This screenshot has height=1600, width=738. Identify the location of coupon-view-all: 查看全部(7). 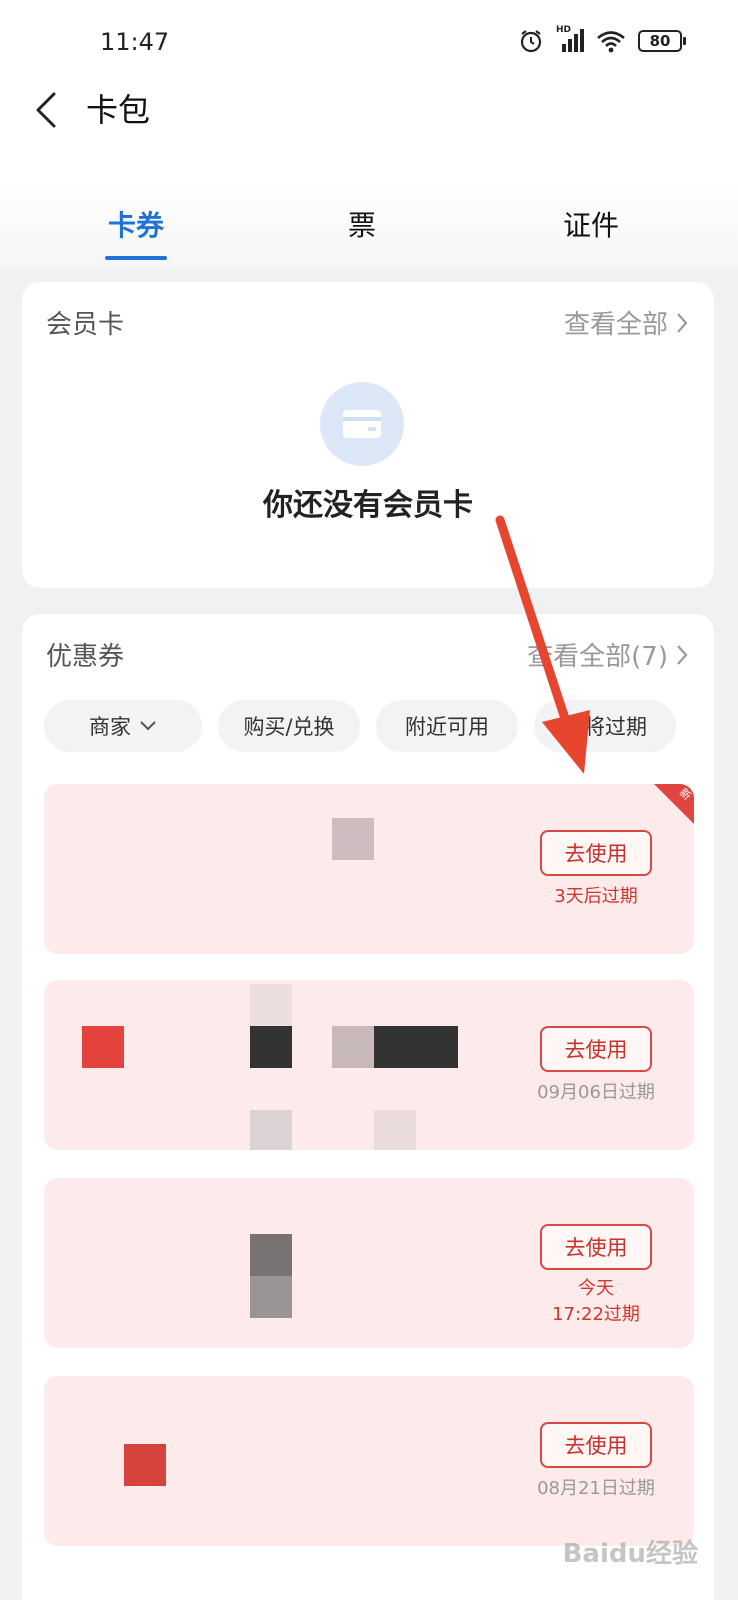
(608, 654).